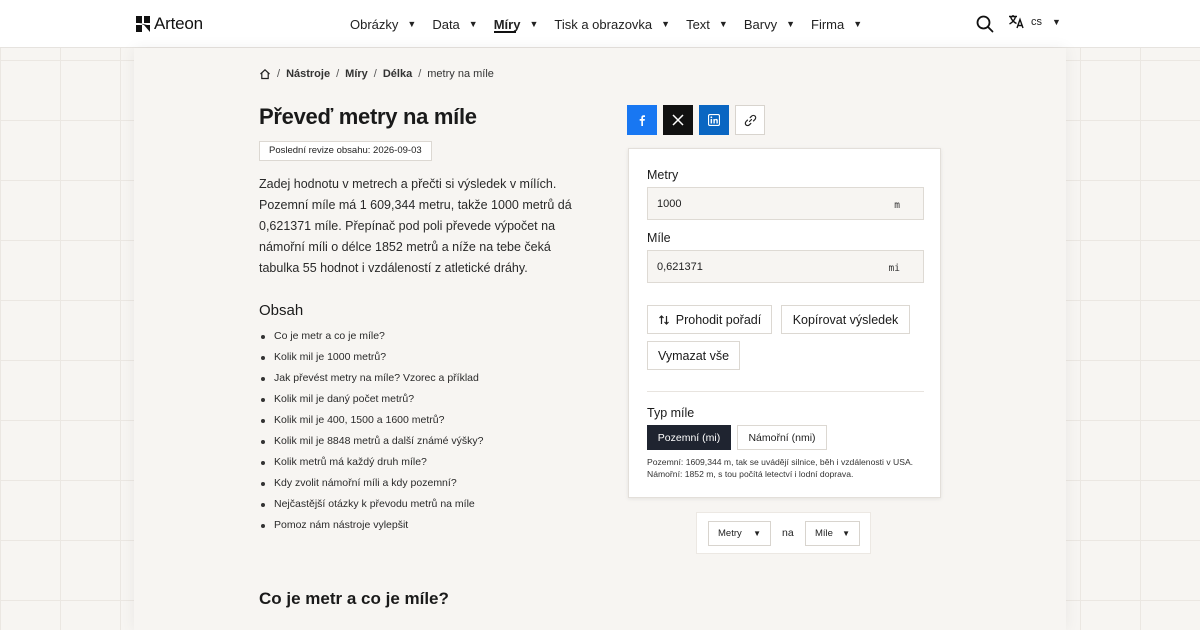  What do you see at coordinates (460, 74) in the screenshot?
I see `breadcrumb-current: metry na míle` at bounding box center [460, 74].